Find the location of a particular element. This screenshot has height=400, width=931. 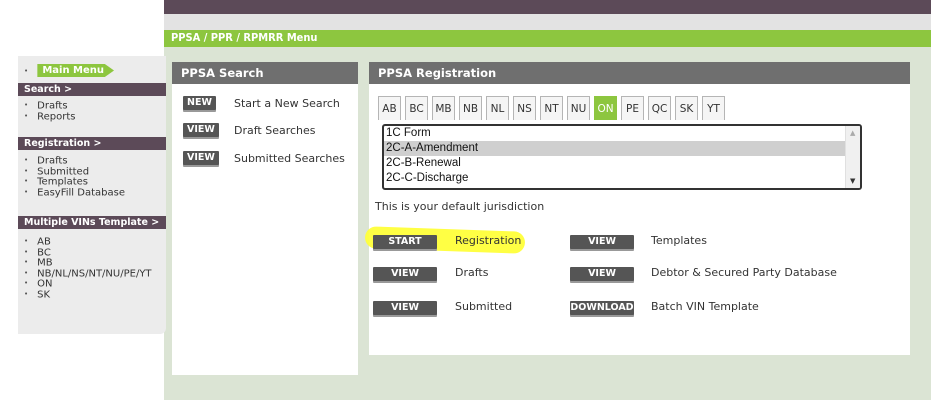

default-jurisdiction-note: This is your default jurisdiction is located at coordinates (460, 206).